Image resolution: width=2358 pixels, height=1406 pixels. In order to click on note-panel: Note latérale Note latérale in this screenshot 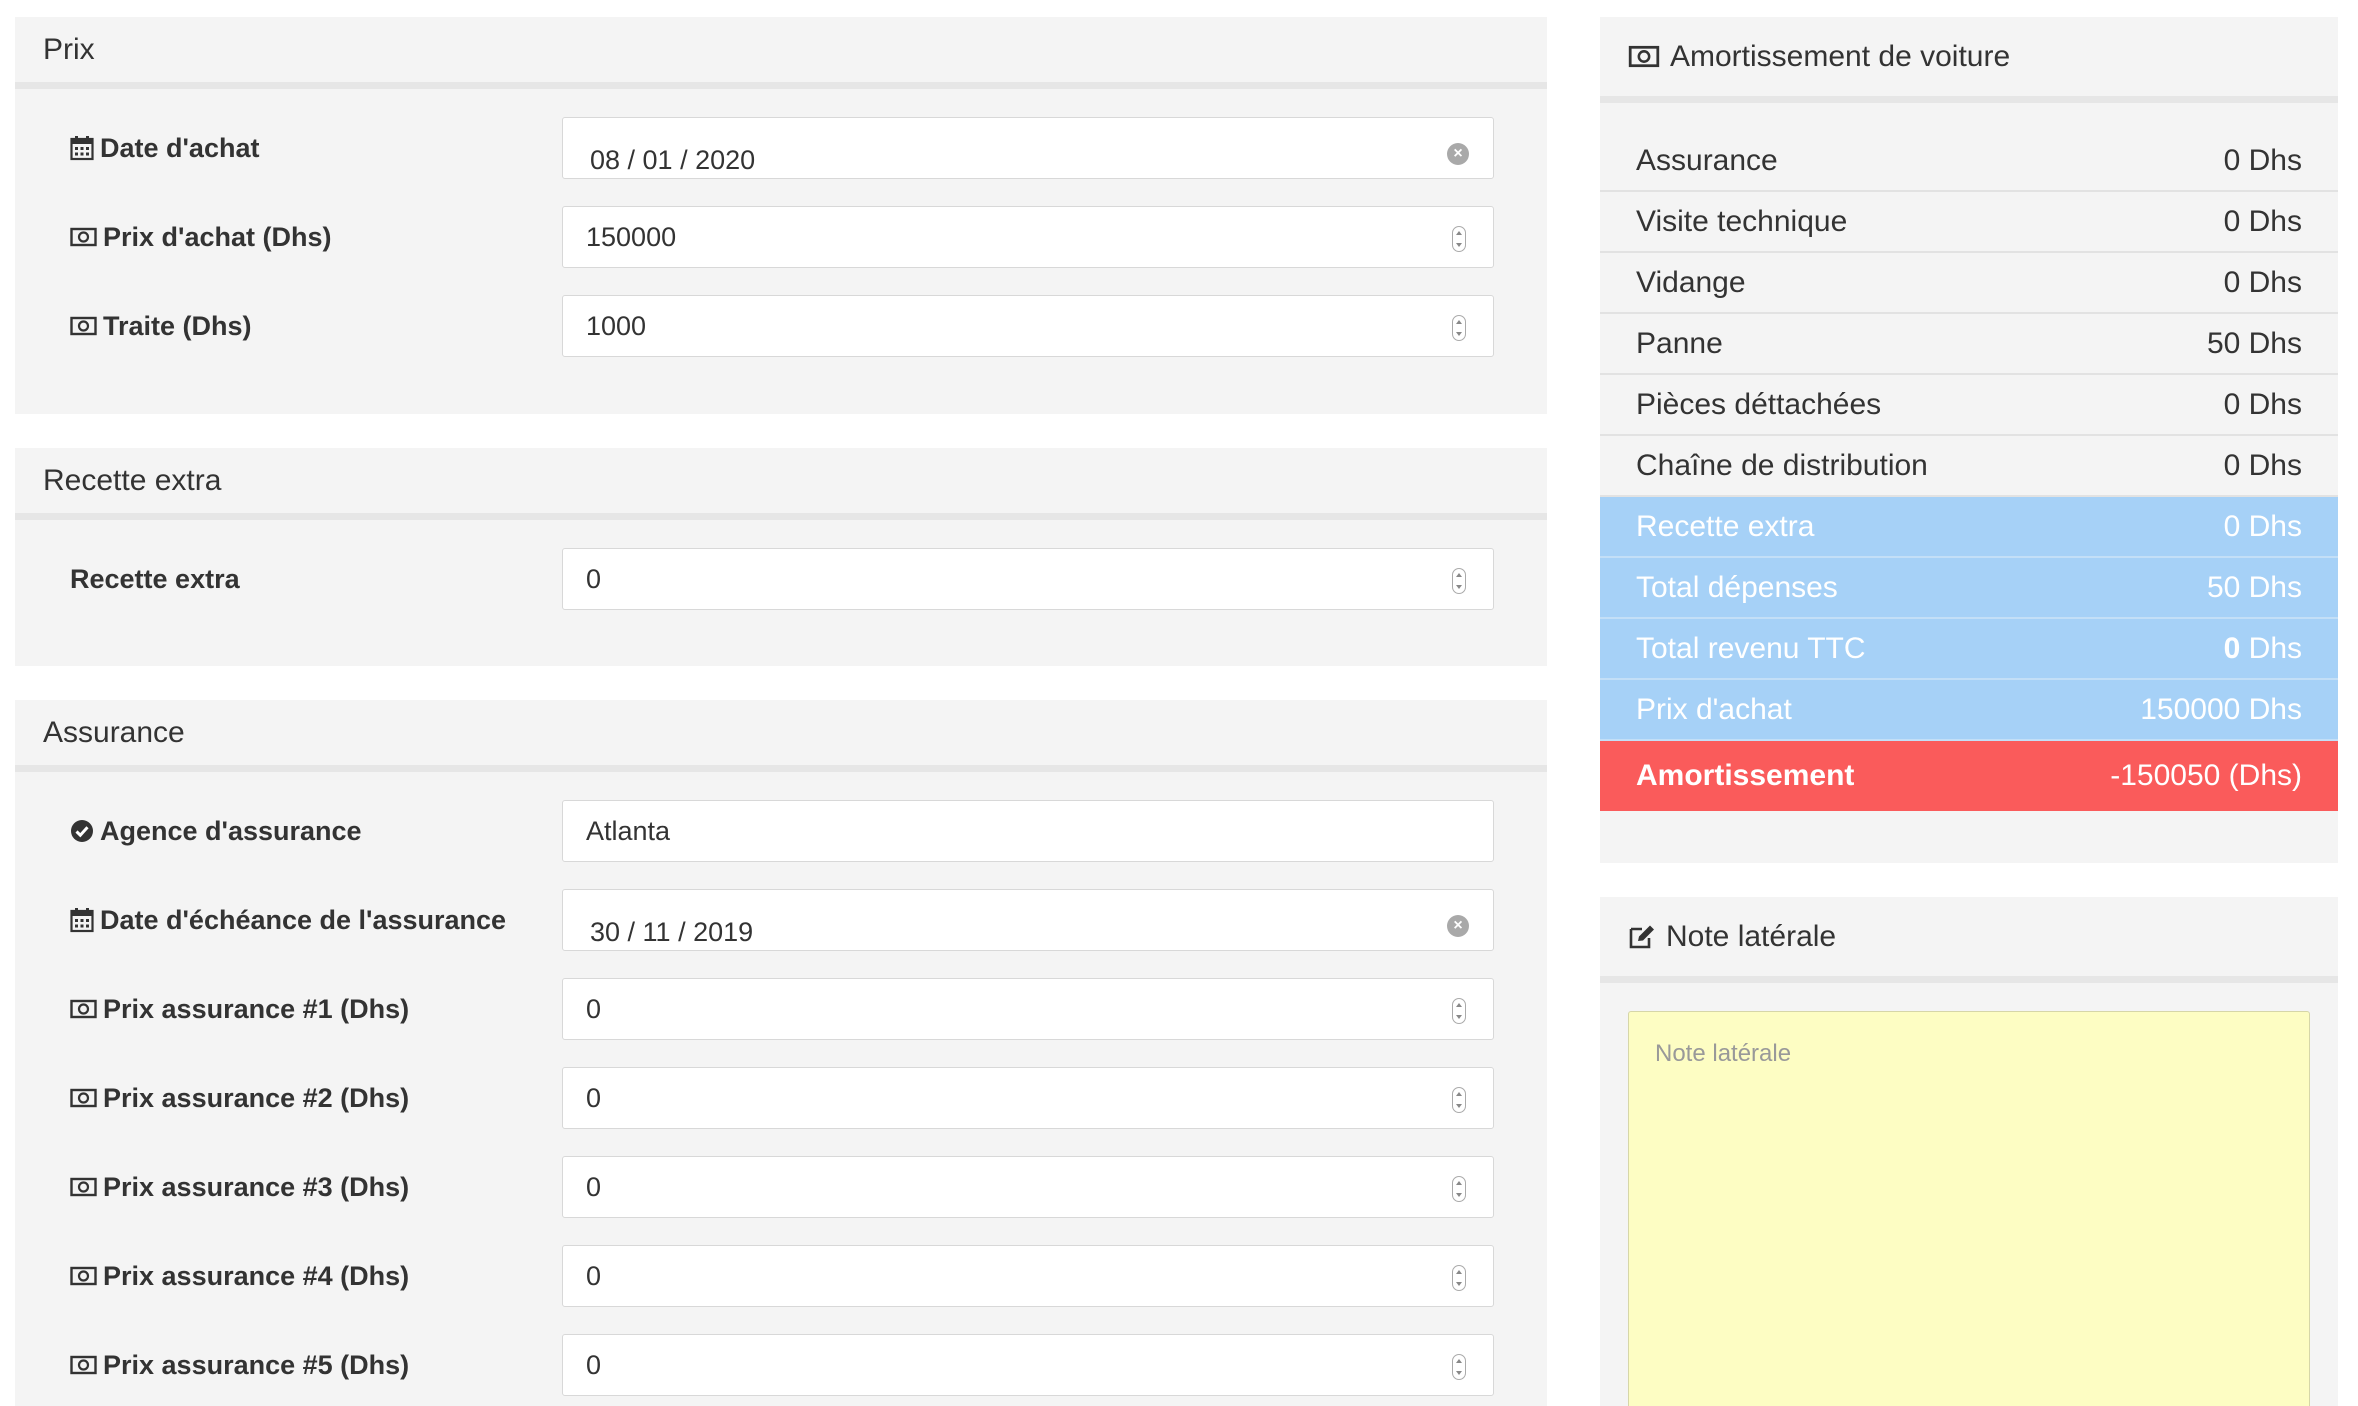, I will do `click(1969, 1151)`.